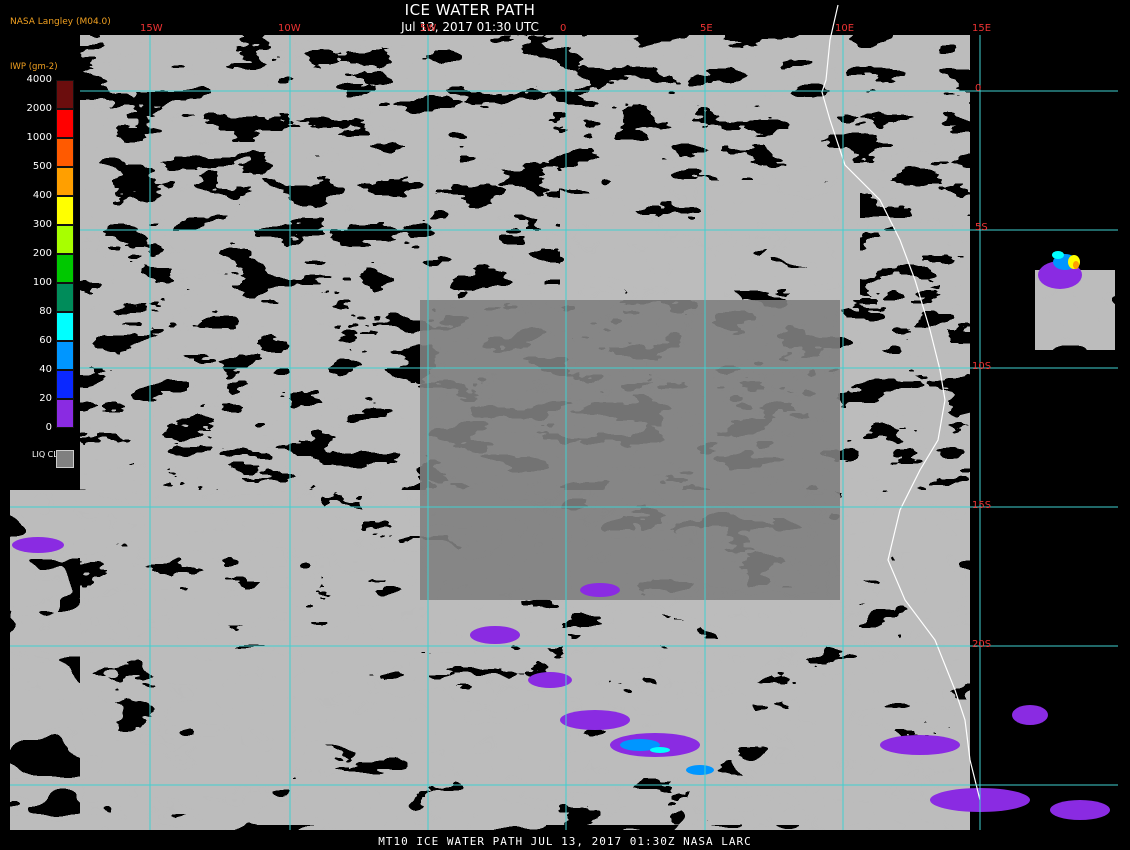 This screenshot has height=850, width=1130. What do you see at coordinates (45, 311) in the screenshot?
I see `legend-value: 80` at bounding box center [45, 311].